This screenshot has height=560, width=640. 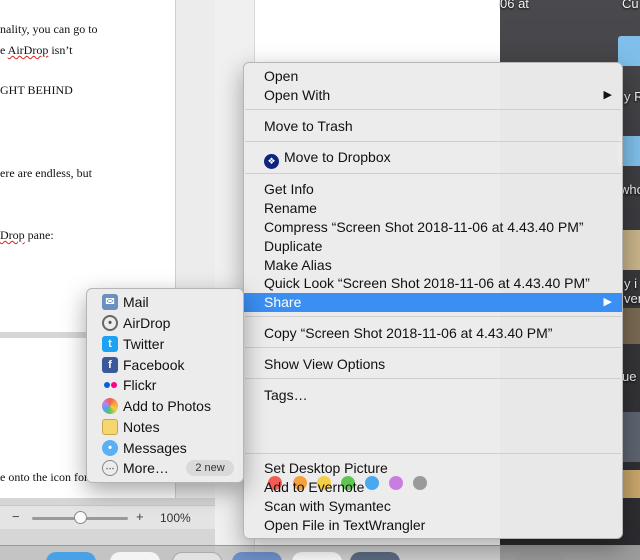 What do you see at coordinates (144, 344) in the screenshot?
I see `share-item-label: Twitter` at bounding box center [144, 344].